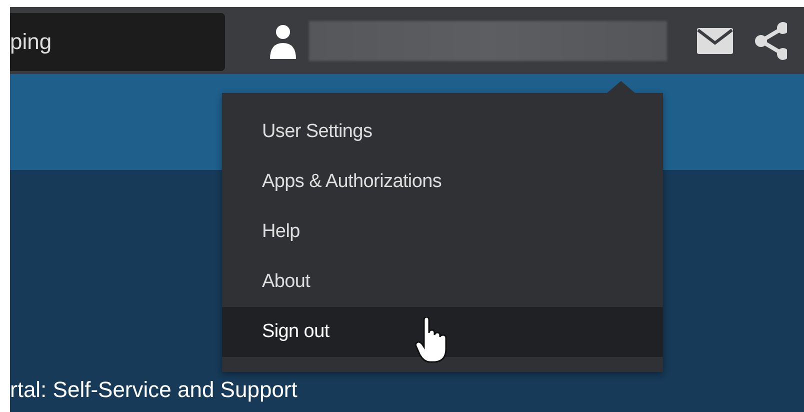 The image size is (804, 412). I want to click on share-icon, so click(771, 41).